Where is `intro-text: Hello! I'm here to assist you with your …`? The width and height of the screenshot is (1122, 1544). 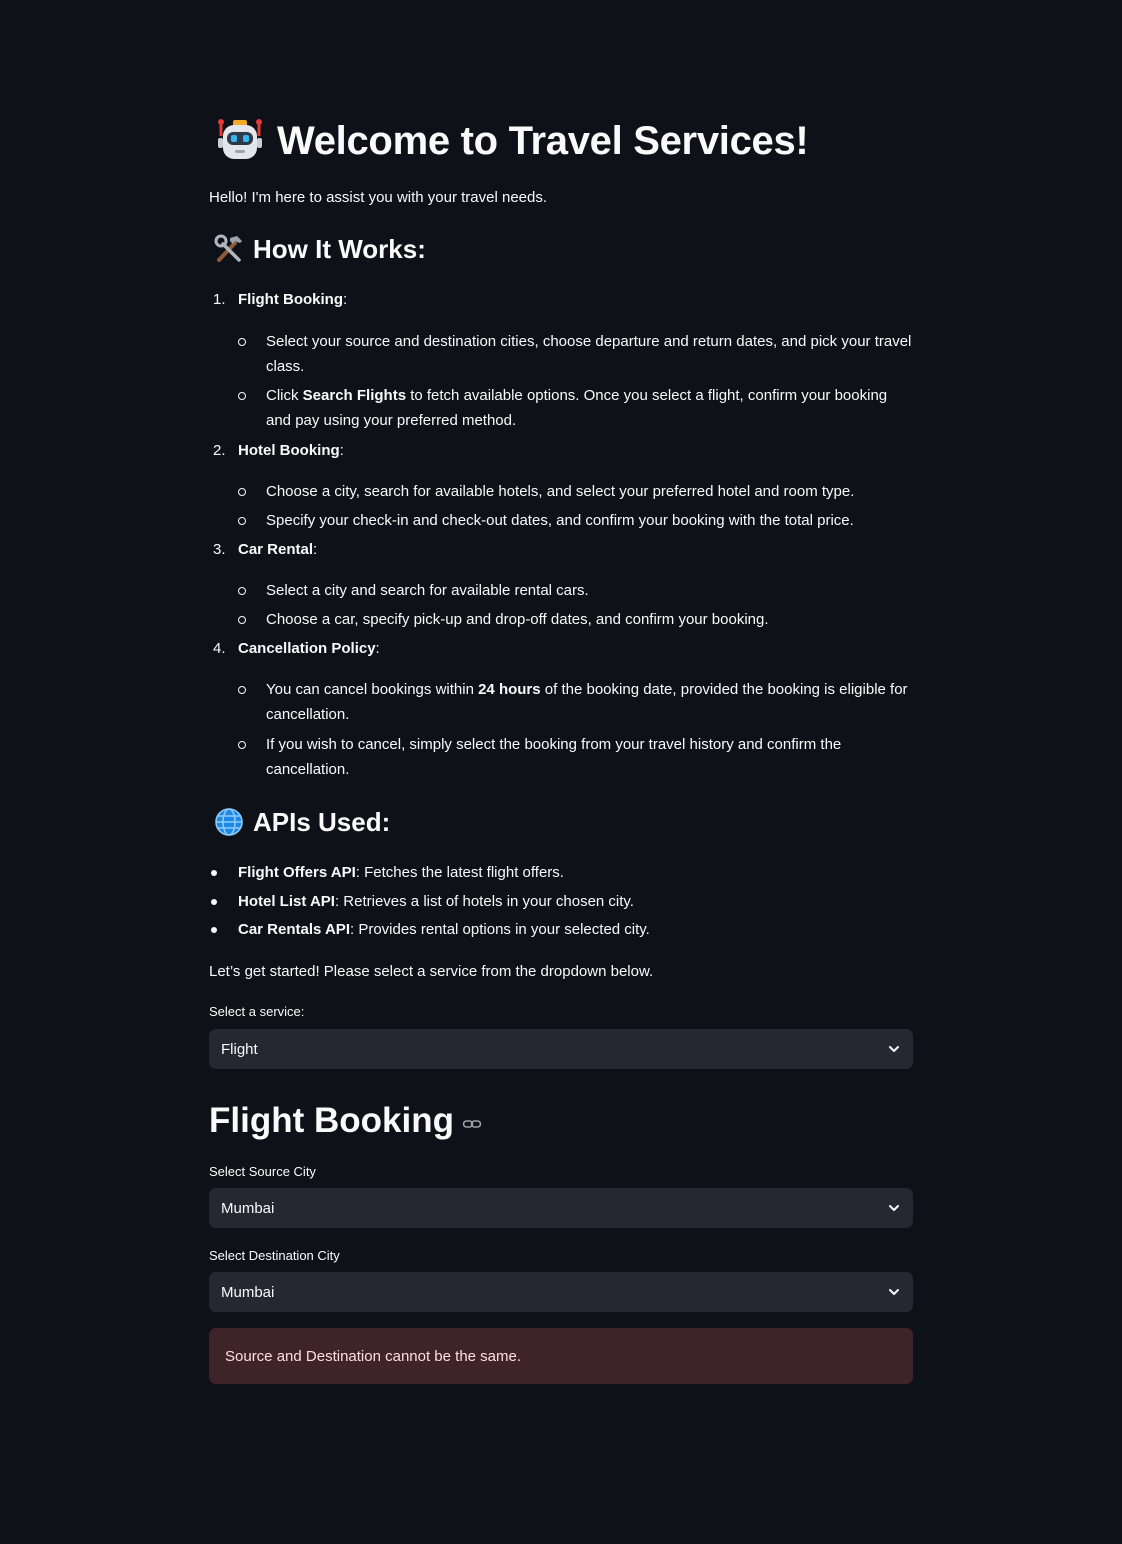 intro-text: Hello! I'm here to assist you with your … is located at coordinates (378, 197).